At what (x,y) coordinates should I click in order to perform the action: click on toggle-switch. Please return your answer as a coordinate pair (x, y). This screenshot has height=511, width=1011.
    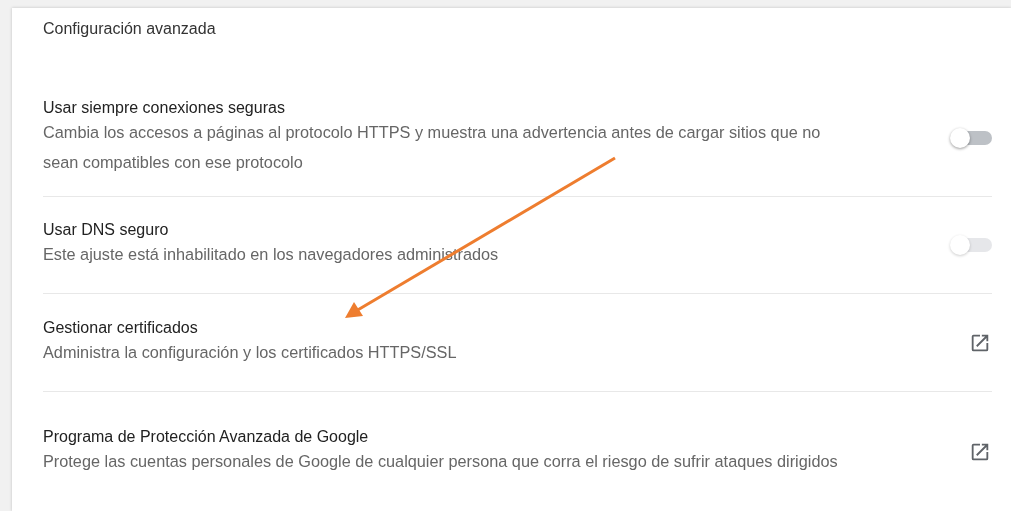
    Looking at the image, I should click on (970, 138).